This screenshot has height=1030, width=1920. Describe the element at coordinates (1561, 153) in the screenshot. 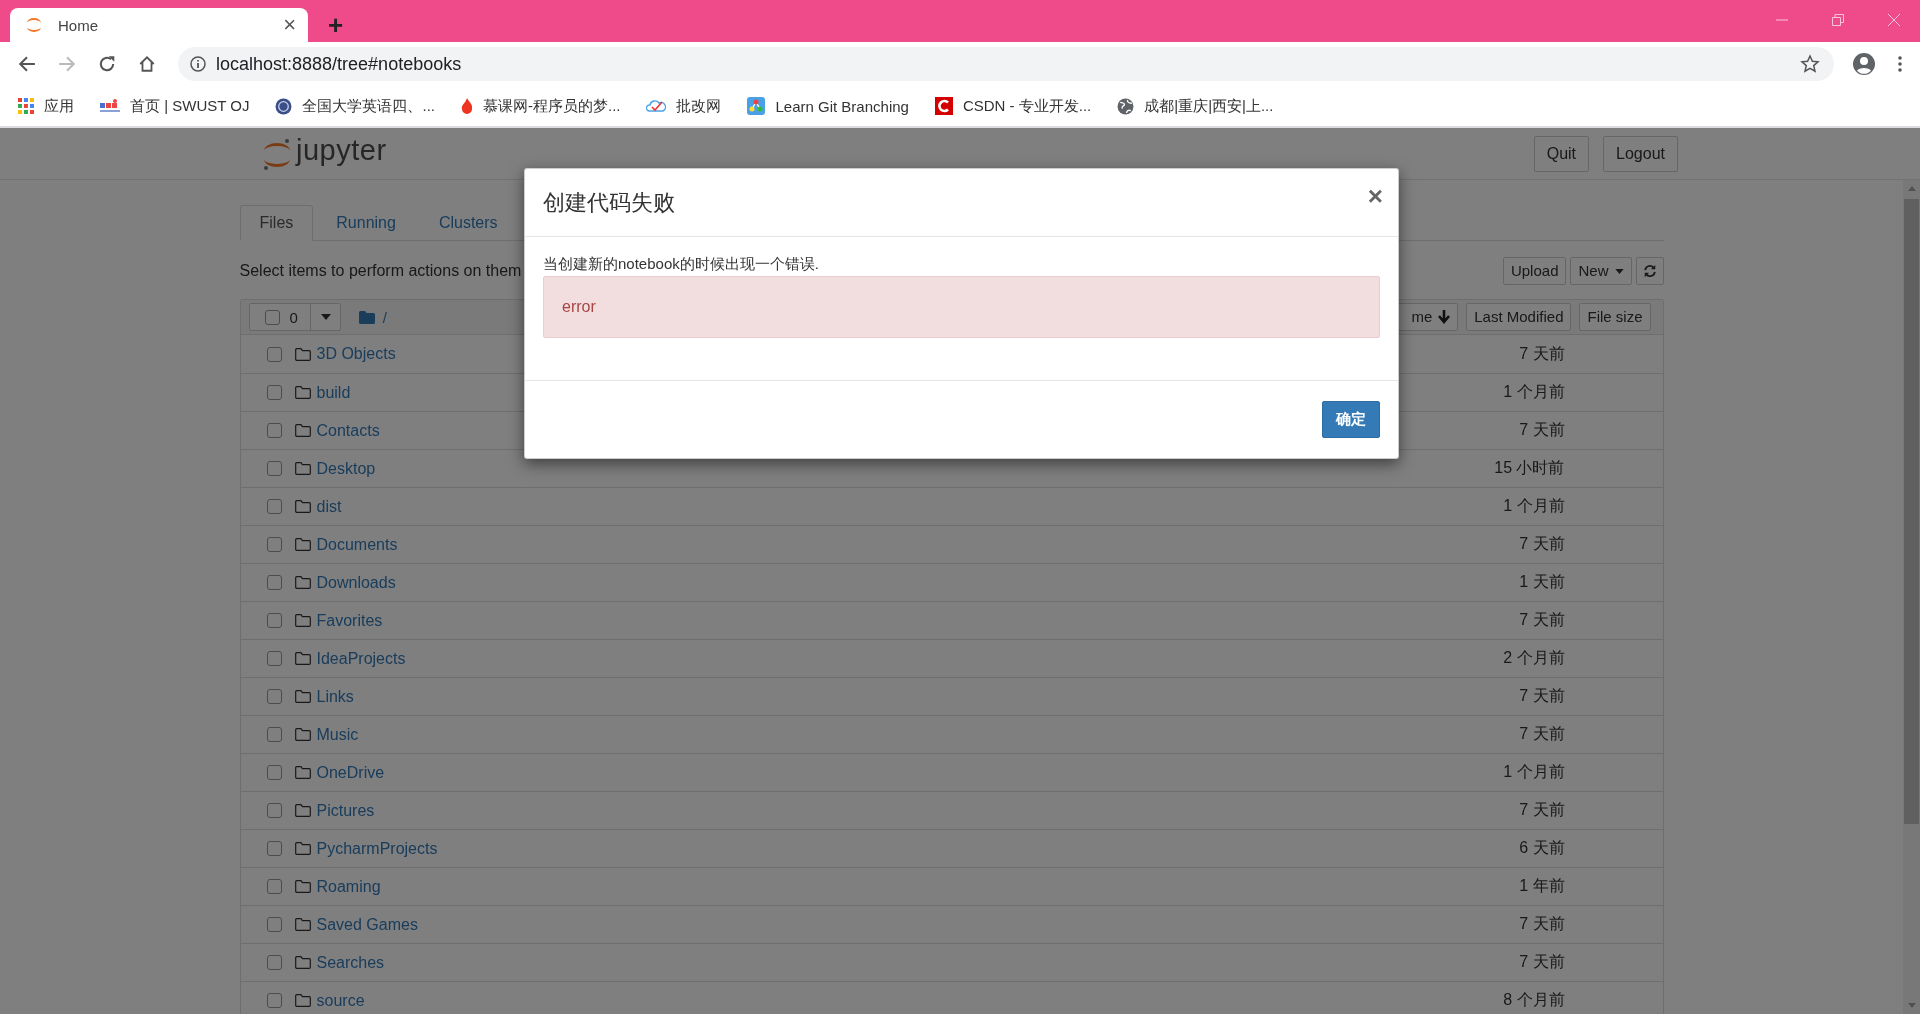

I see `header-button: Quit` at that location.